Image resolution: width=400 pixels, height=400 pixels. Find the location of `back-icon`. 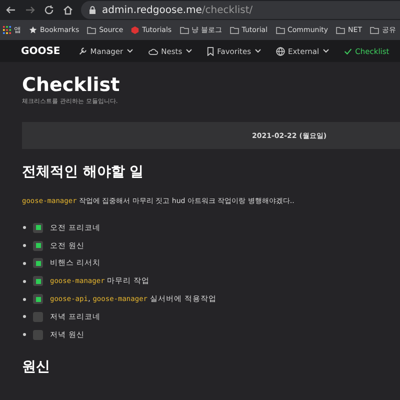

back-icon is located at coordinates (11, 10).